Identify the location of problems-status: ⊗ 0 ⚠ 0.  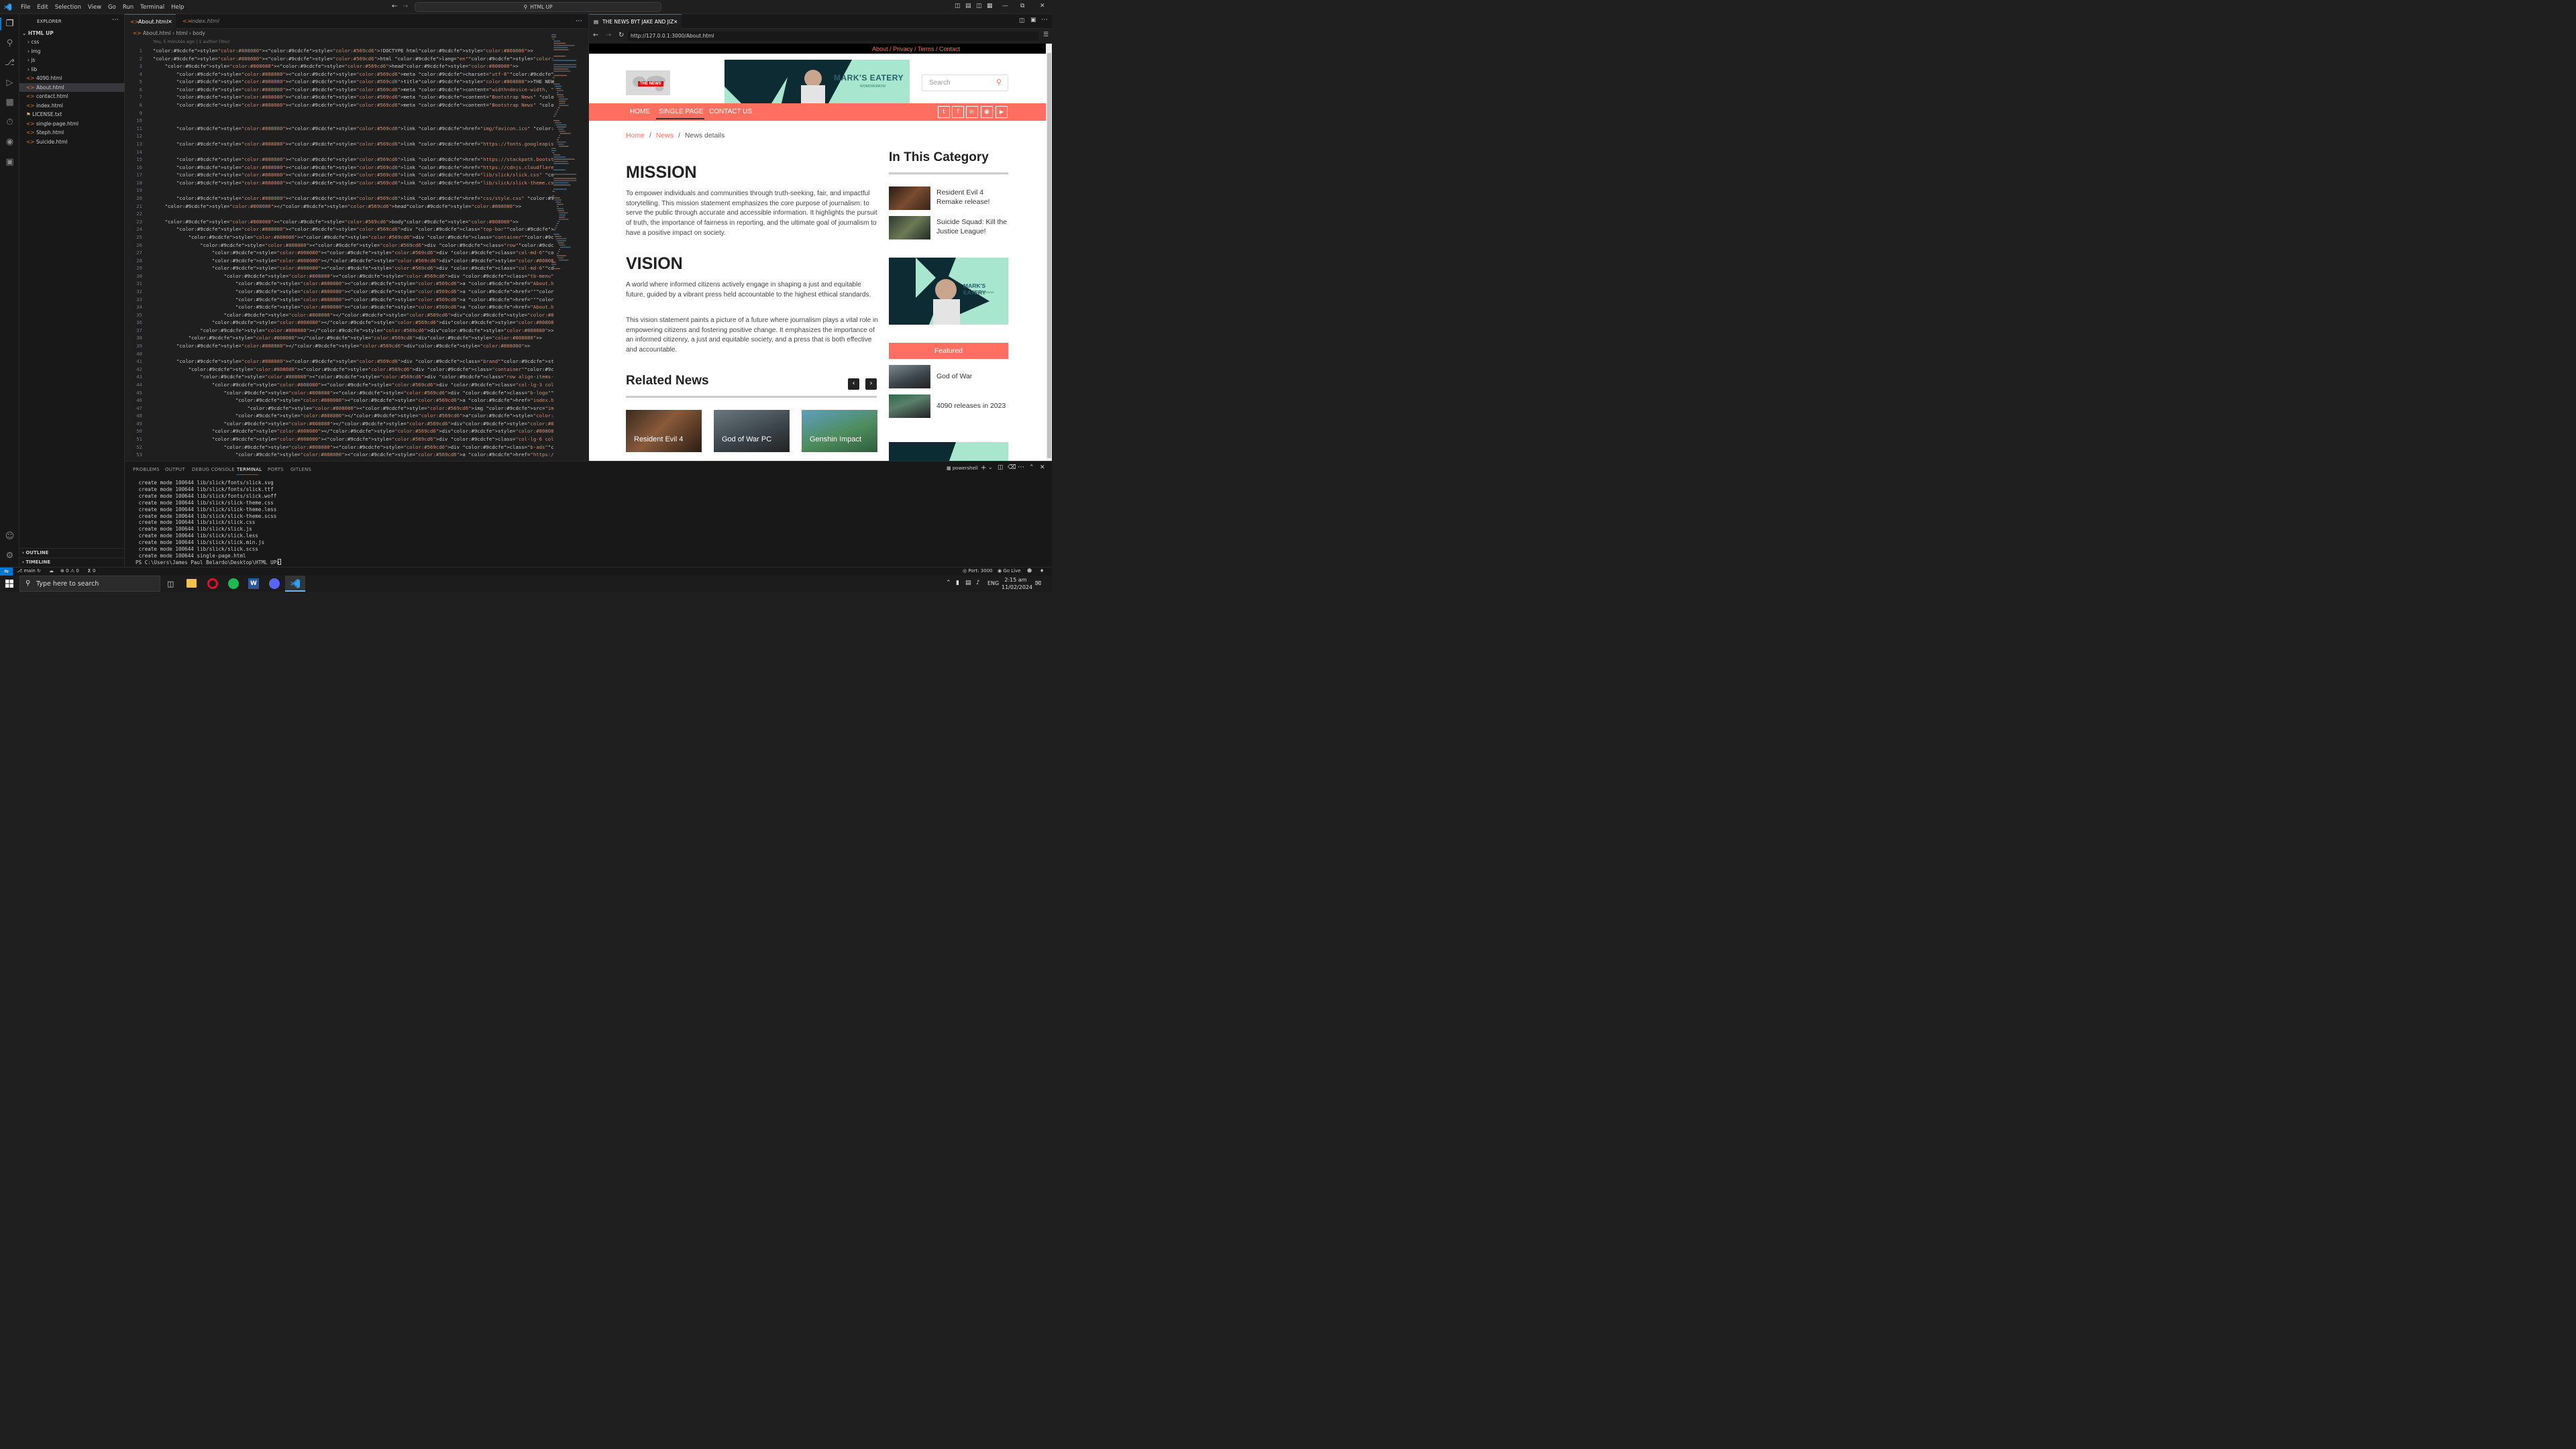
(69, 571).